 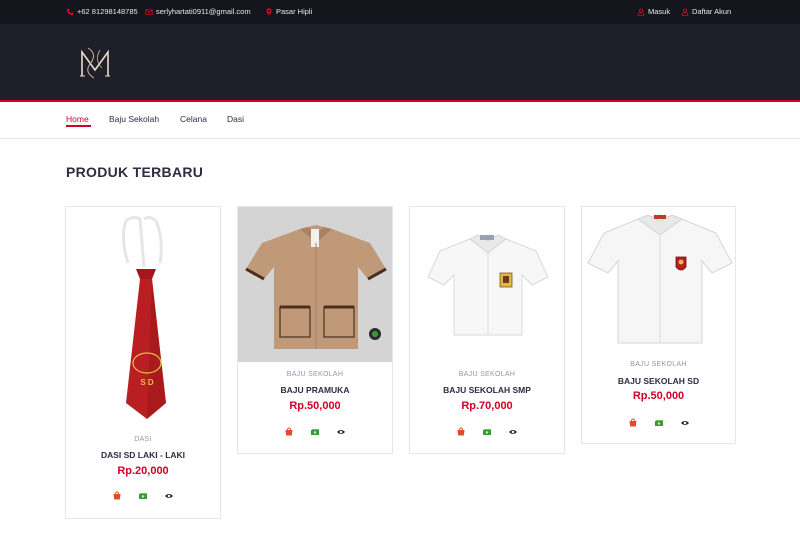 What do you see at coordinates (235, 119) in the screenshot?
I see `nav-item-dasi: Dasi` at bounding box center [235, 119].